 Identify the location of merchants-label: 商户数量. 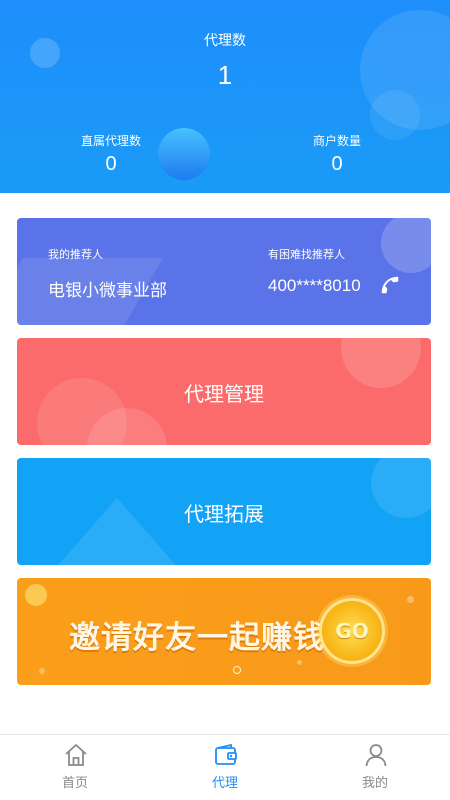
(336, 141).